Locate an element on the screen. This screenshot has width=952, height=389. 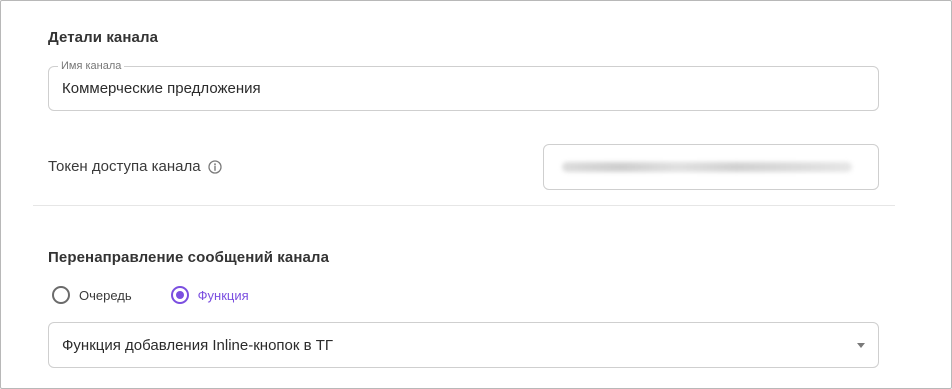
channel-name-field: Имя канала Коммерческие предложения is located at coordinates (463, 85).